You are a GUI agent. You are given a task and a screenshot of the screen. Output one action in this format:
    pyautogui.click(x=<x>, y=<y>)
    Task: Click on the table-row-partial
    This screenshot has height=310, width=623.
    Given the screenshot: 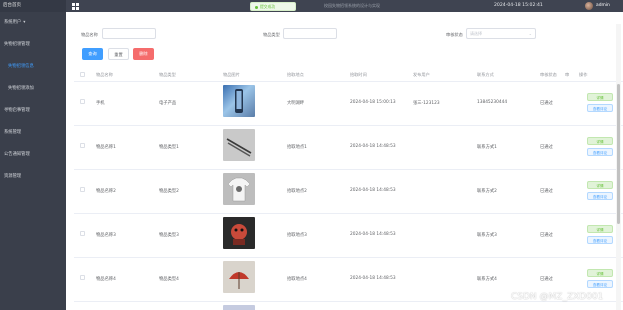 What is the action you would take?
    pyautogui.click(x=348, y=306)
    